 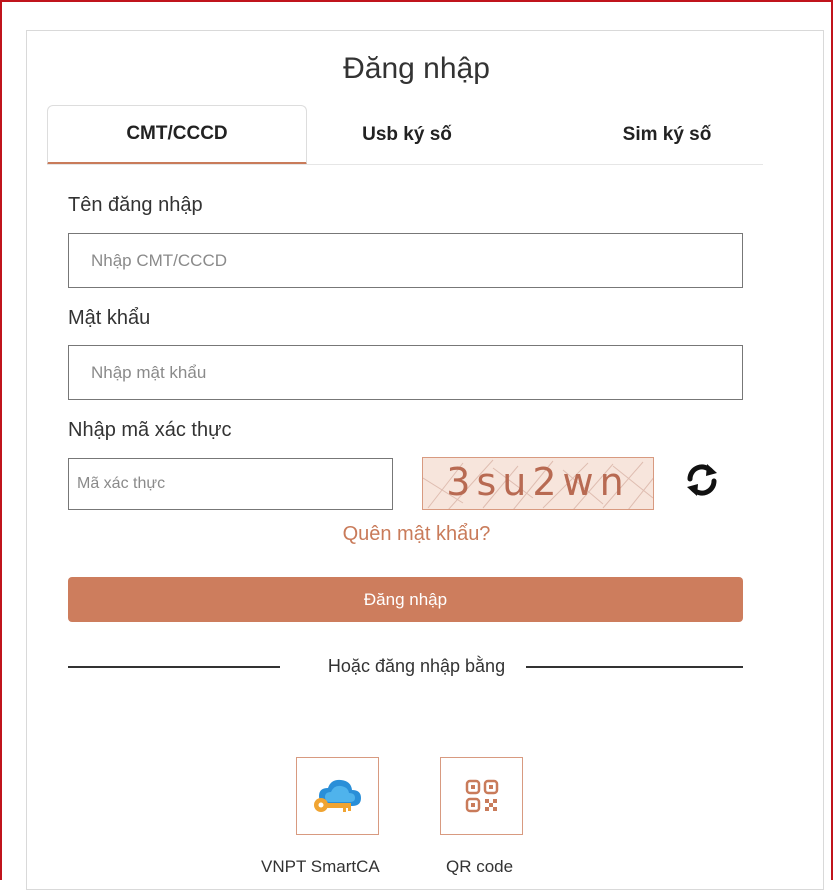 What do you see at coordinates (405, 164) in the screenshot?
I see `tabs-divider` at bounding box center [405, 164].